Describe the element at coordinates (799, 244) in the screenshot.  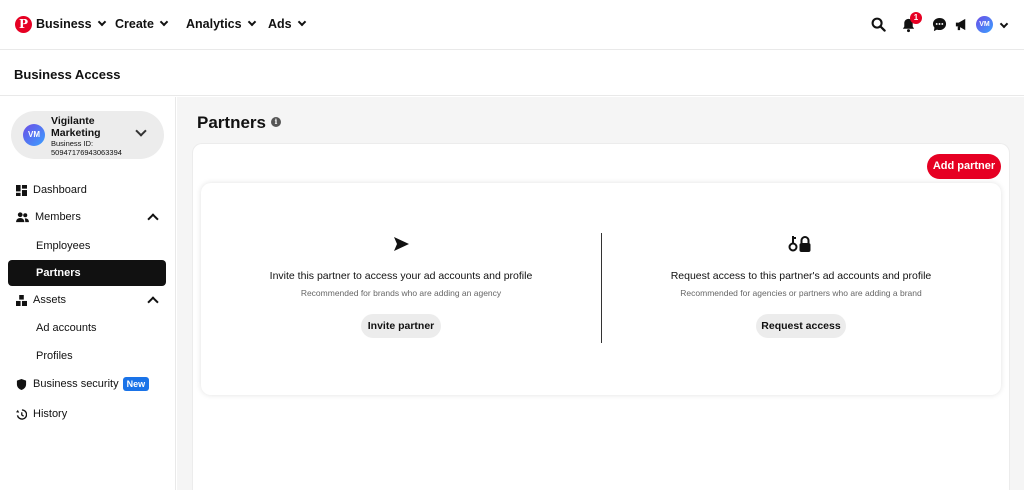
I see `key-lock-icon` at that location.